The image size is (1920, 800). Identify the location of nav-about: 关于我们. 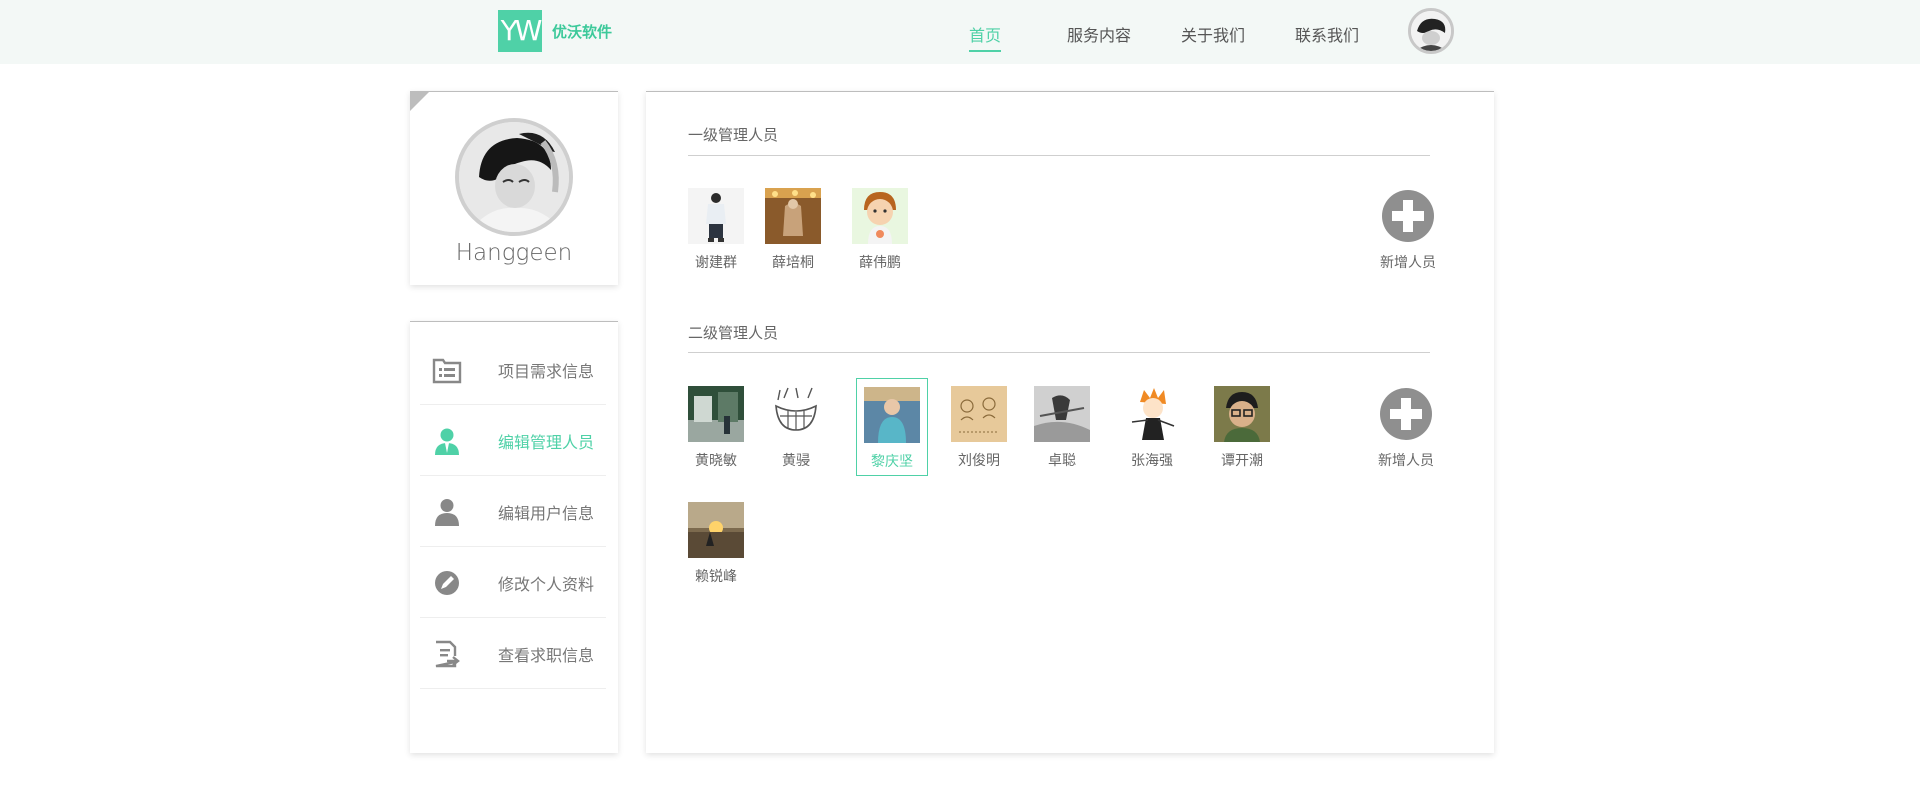
(1213, 34).